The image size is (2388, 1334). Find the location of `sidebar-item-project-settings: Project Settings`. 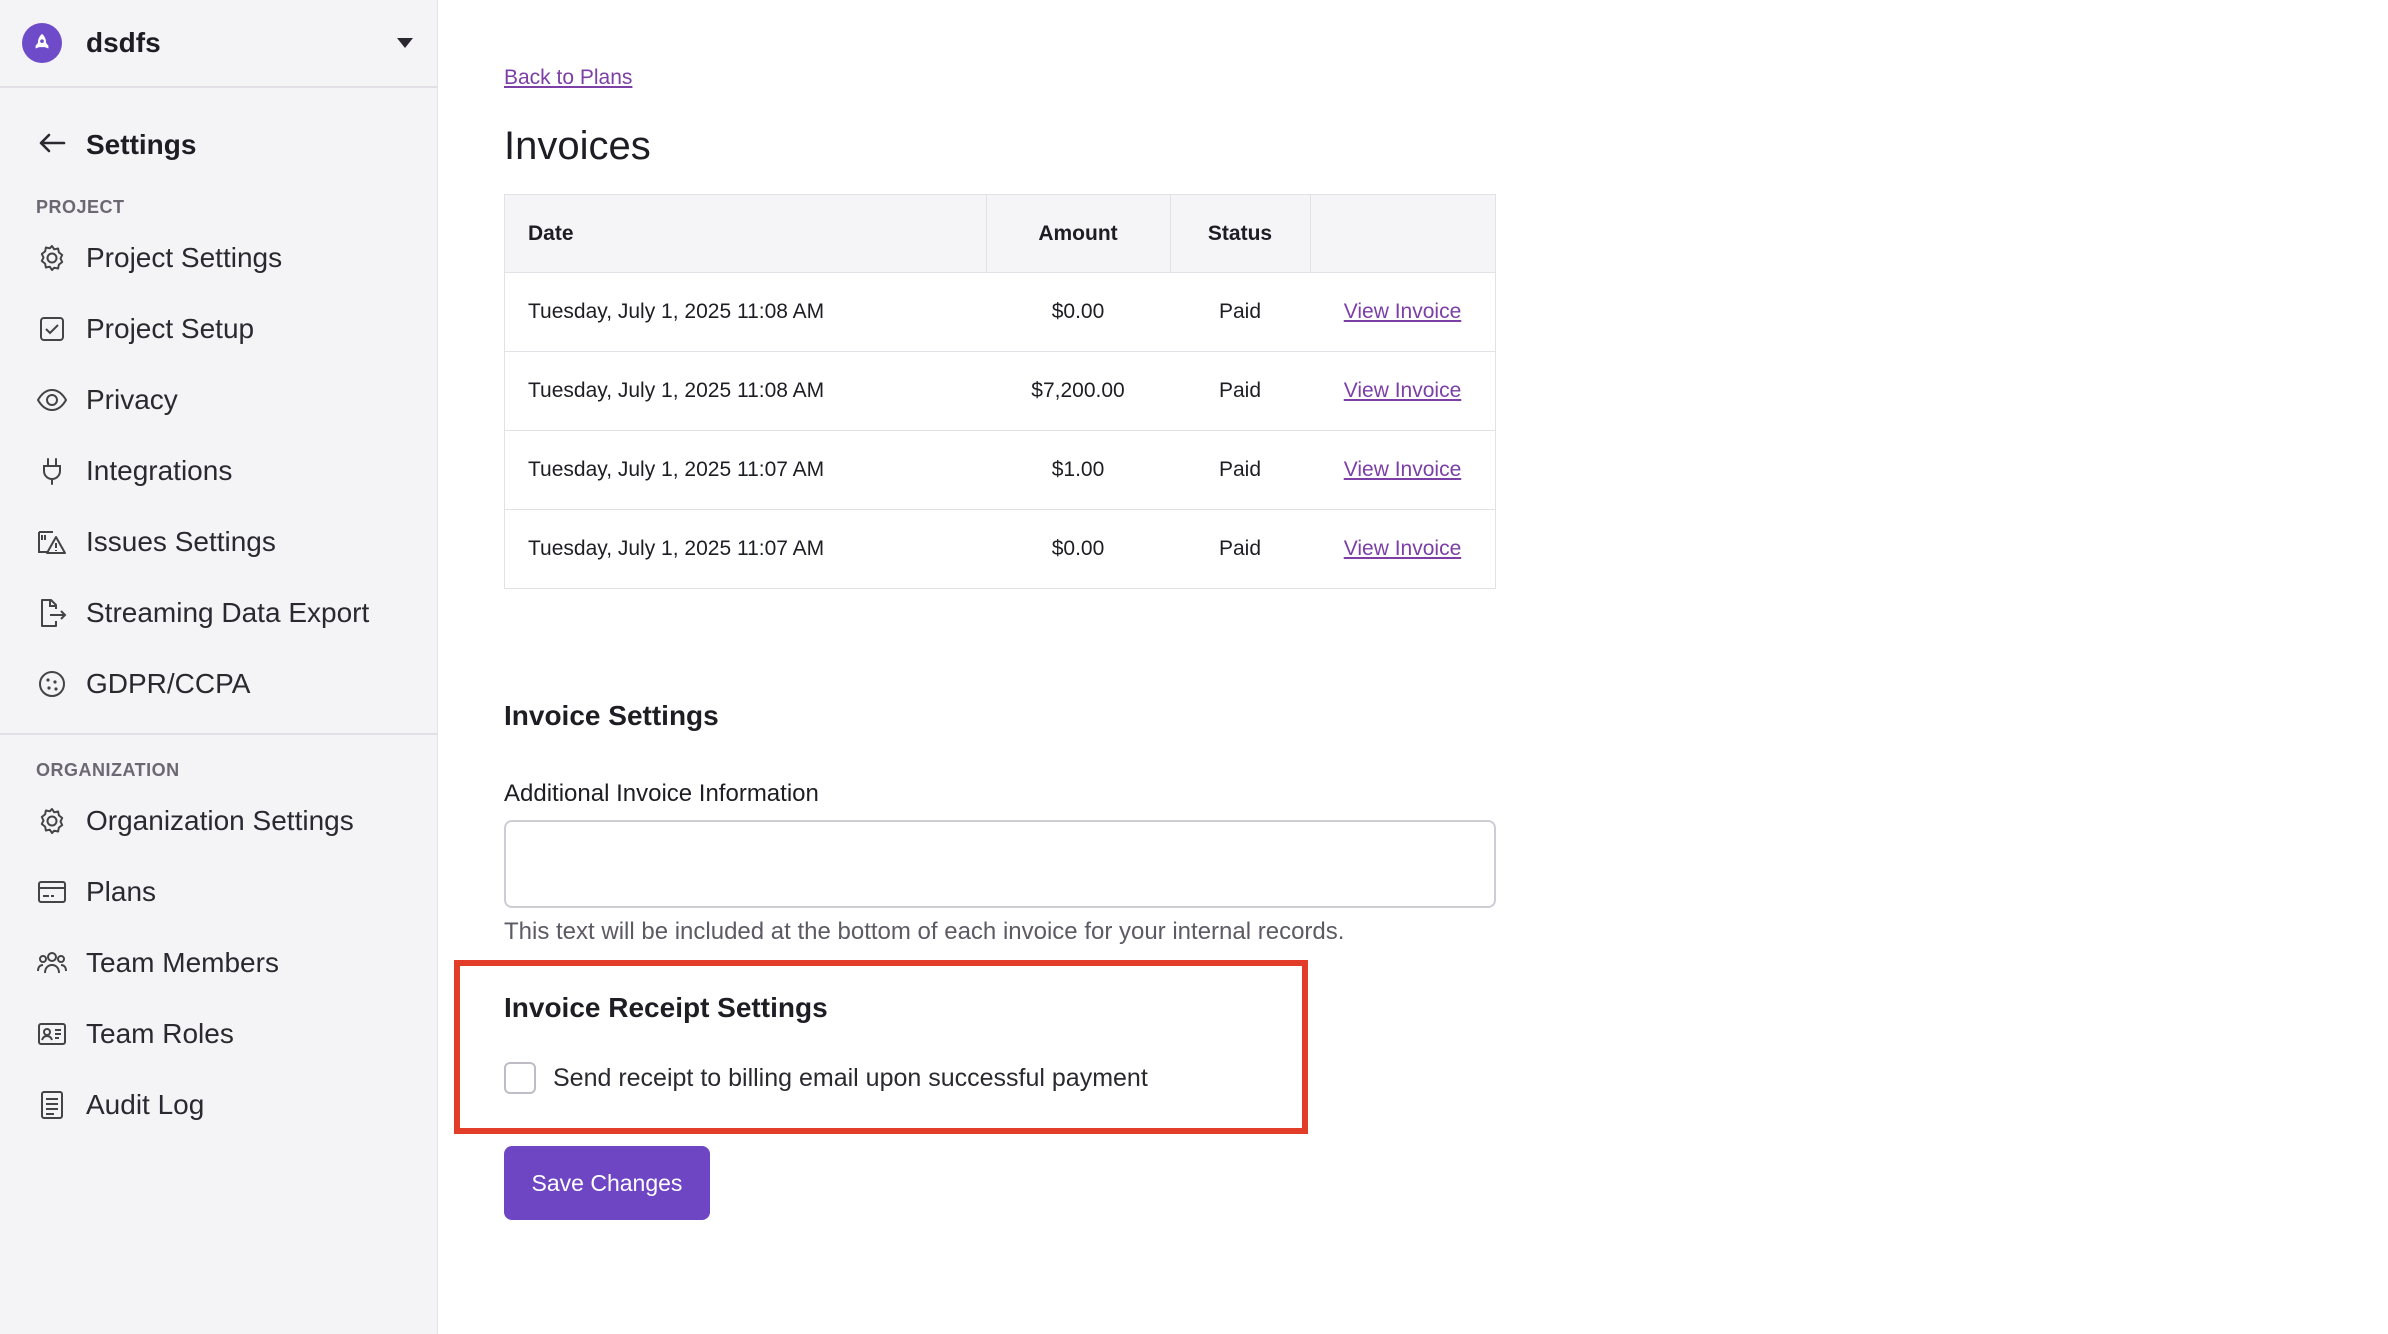

sidebar-item-project-settings: Project Settings is located at coordinates (218, 257).